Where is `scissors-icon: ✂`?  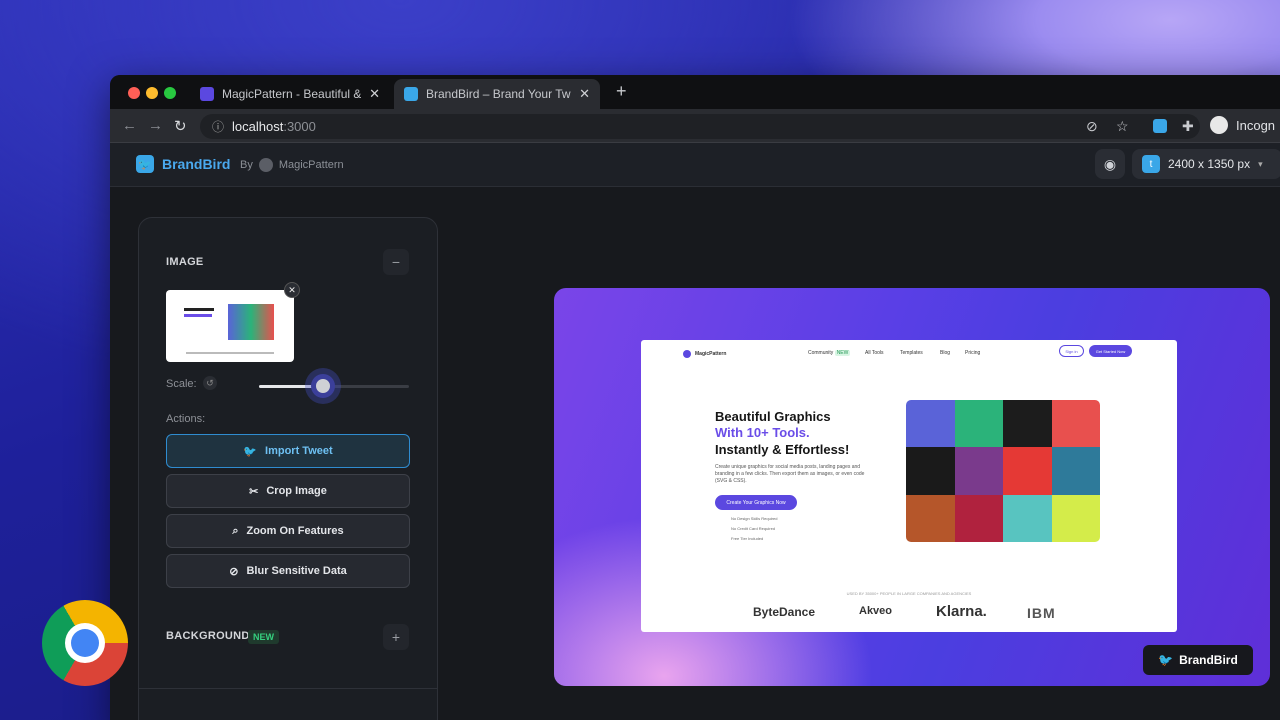 scissors-icon: ✂ is located at coordinates (254, 491).